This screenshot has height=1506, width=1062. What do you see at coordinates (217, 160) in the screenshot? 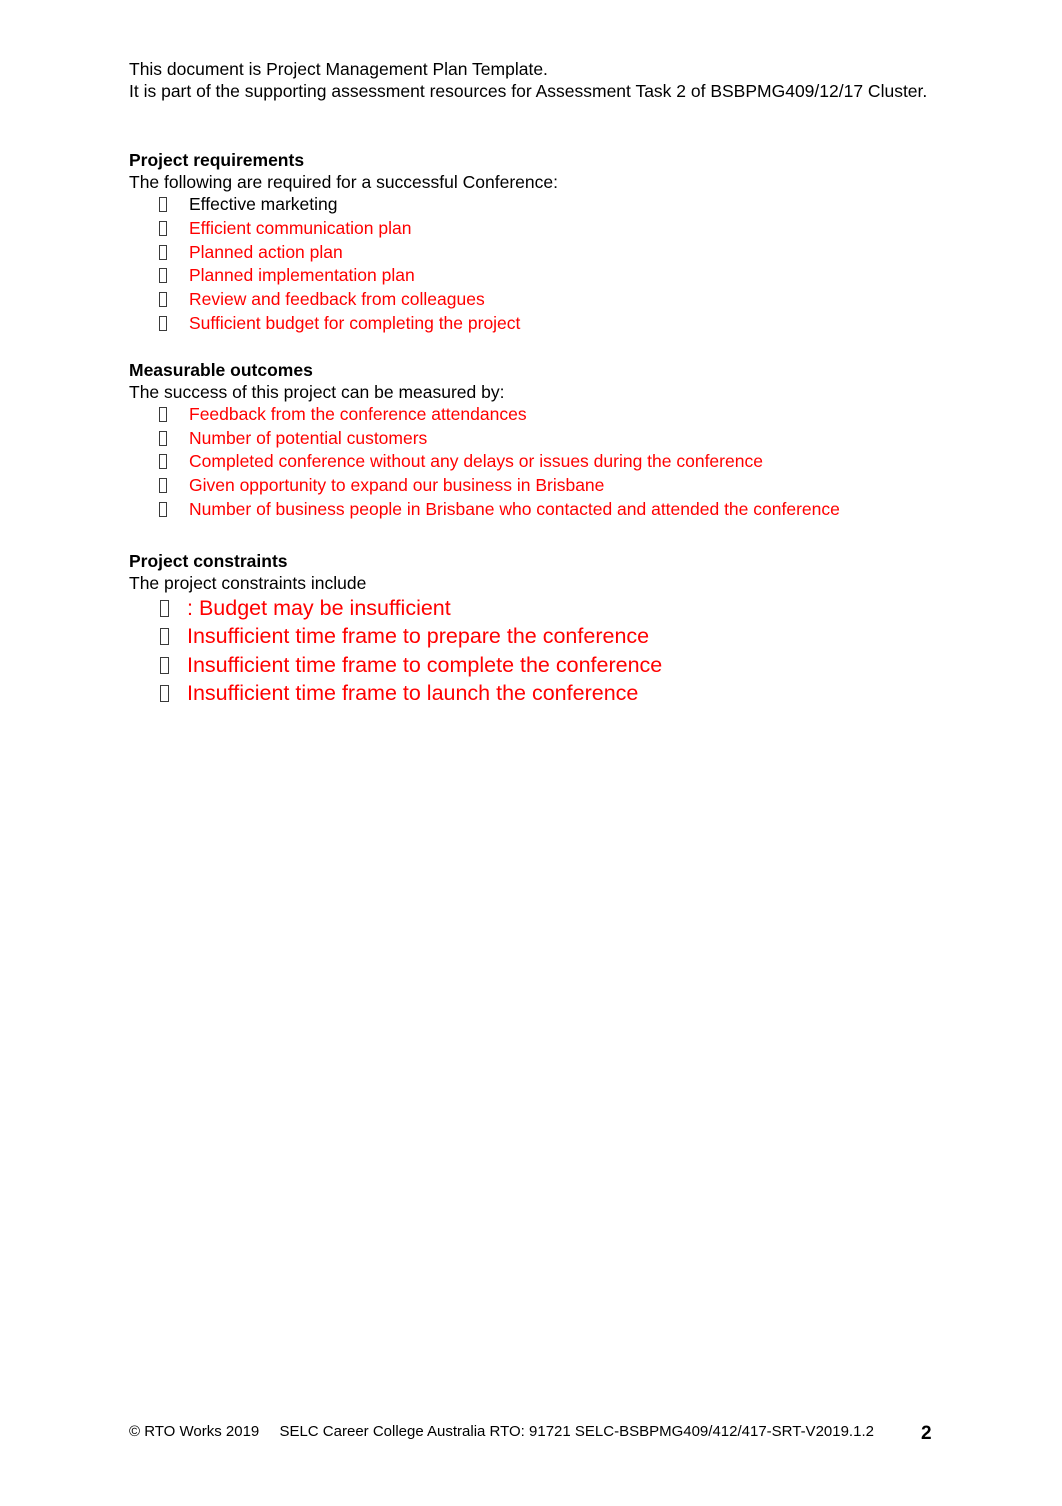
I see `section-heading-requirements: Project requirements` at bounding box center [217, 160].